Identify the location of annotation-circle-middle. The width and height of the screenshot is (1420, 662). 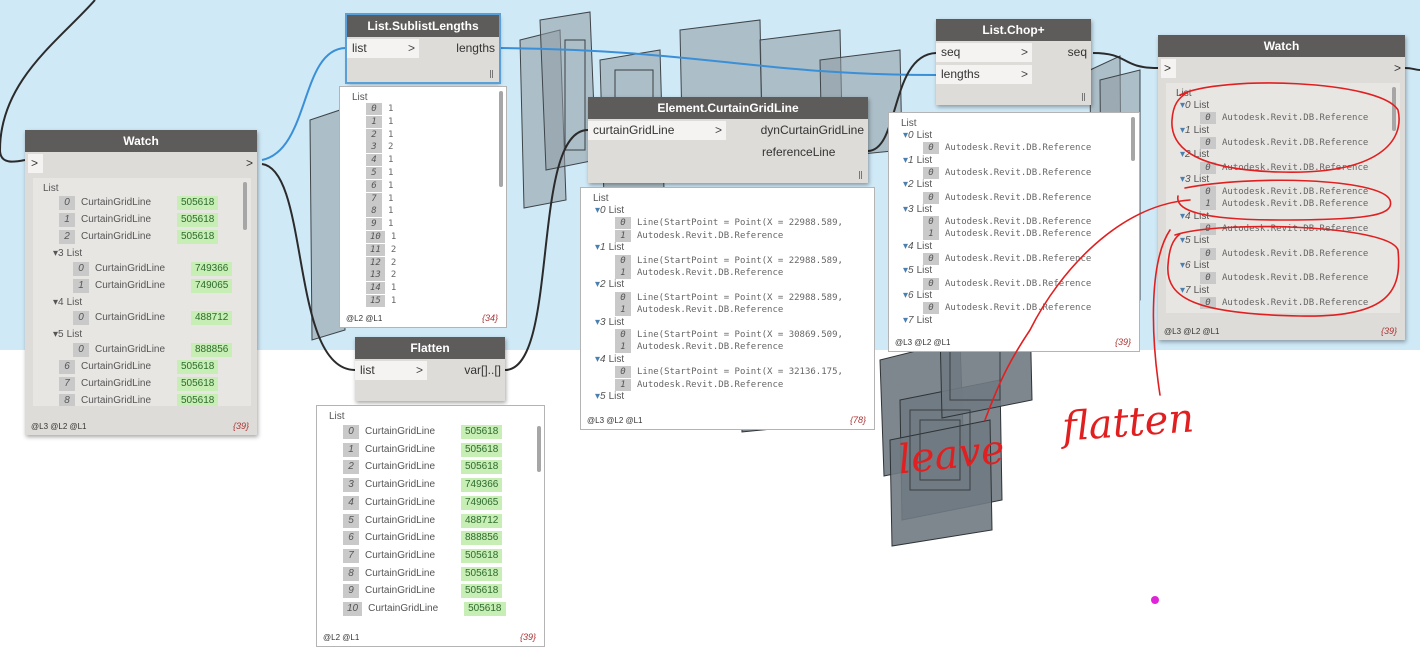
(1284, 200).